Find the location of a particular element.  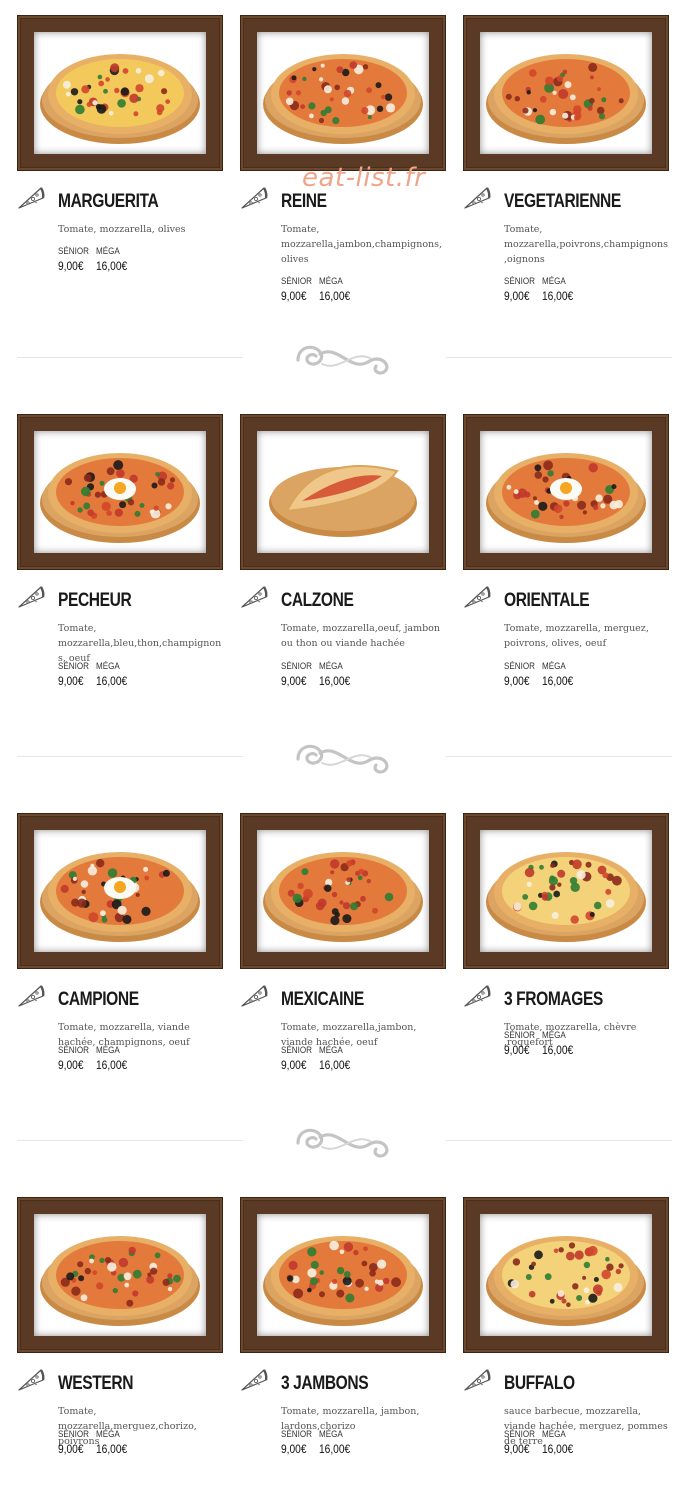

watermark: eat-list.fr is located at coordinates (364, 178).